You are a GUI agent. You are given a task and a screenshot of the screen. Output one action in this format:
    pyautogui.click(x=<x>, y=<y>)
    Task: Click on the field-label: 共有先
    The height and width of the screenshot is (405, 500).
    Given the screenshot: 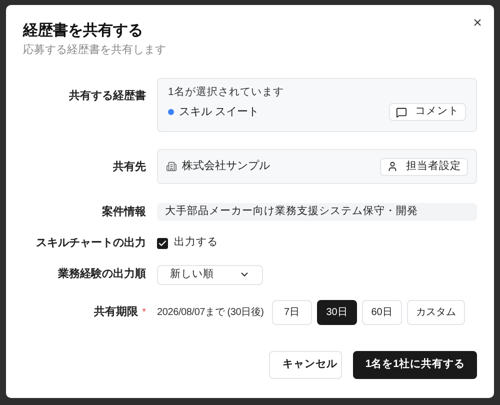 What is the action you would take?
    pyautogui.click(x=129, y=167)
    